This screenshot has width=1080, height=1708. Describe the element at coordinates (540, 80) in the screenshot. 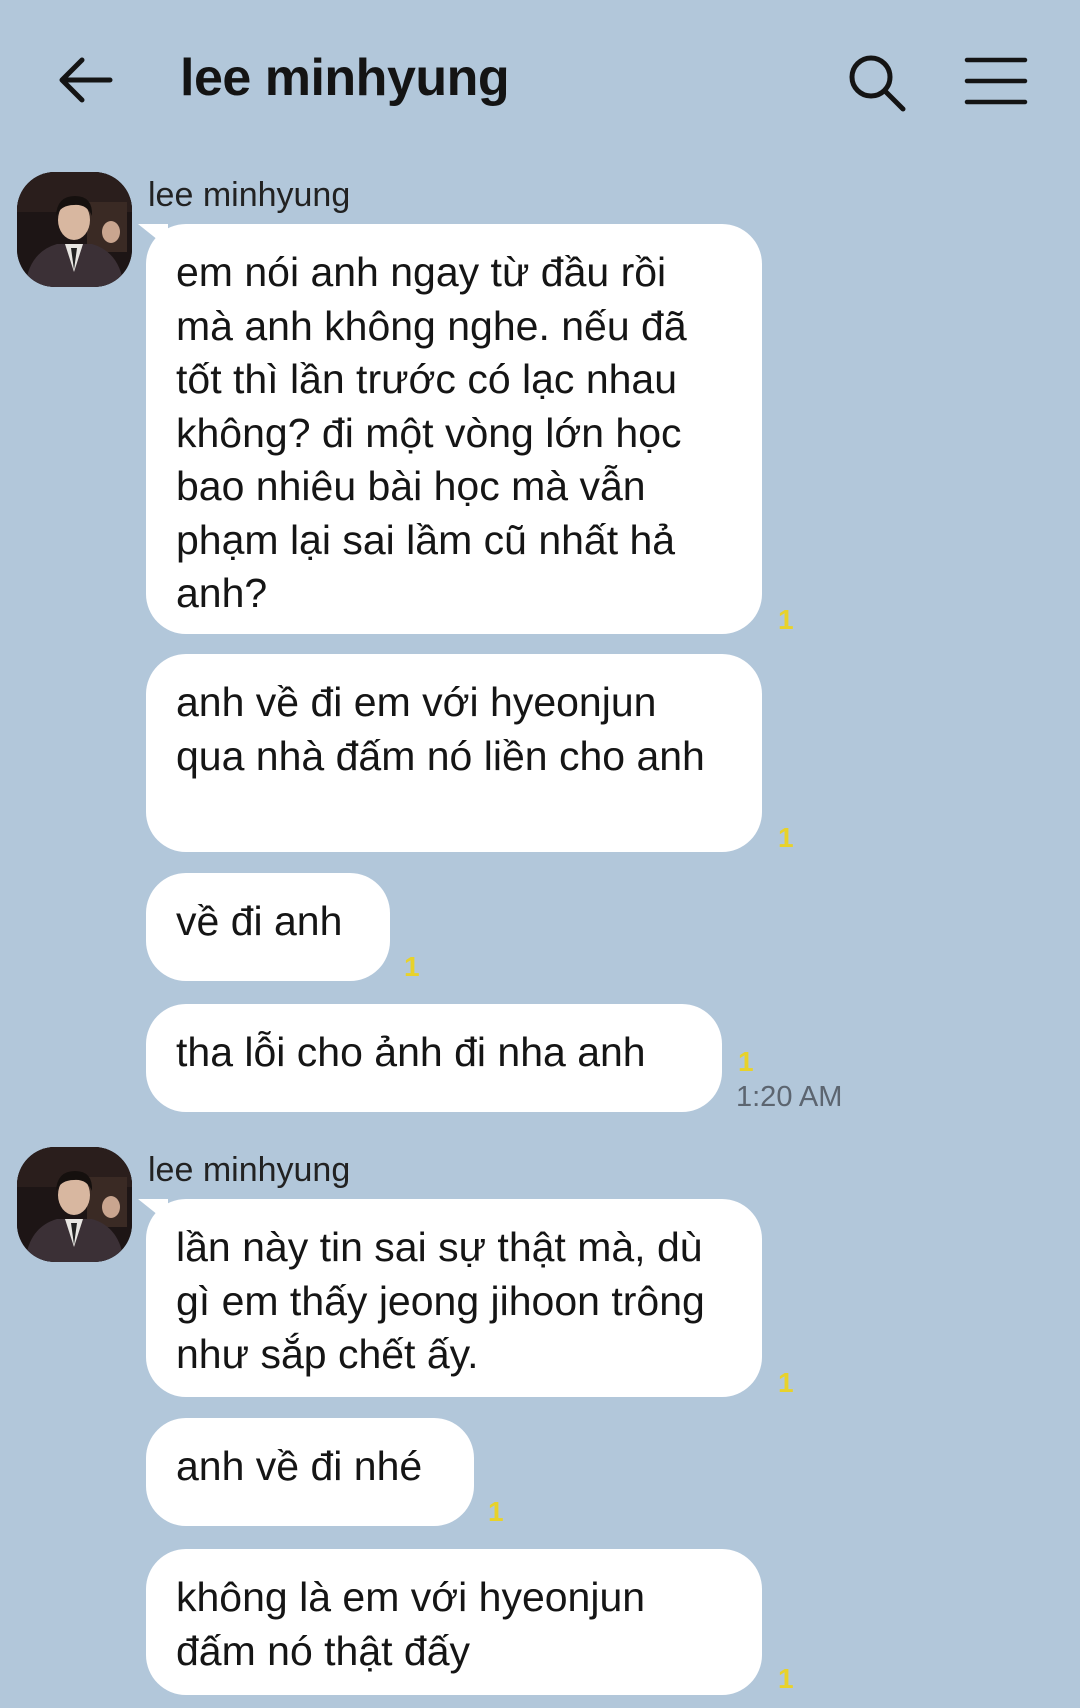

I see `chat-header: lee minhyung` at that location.